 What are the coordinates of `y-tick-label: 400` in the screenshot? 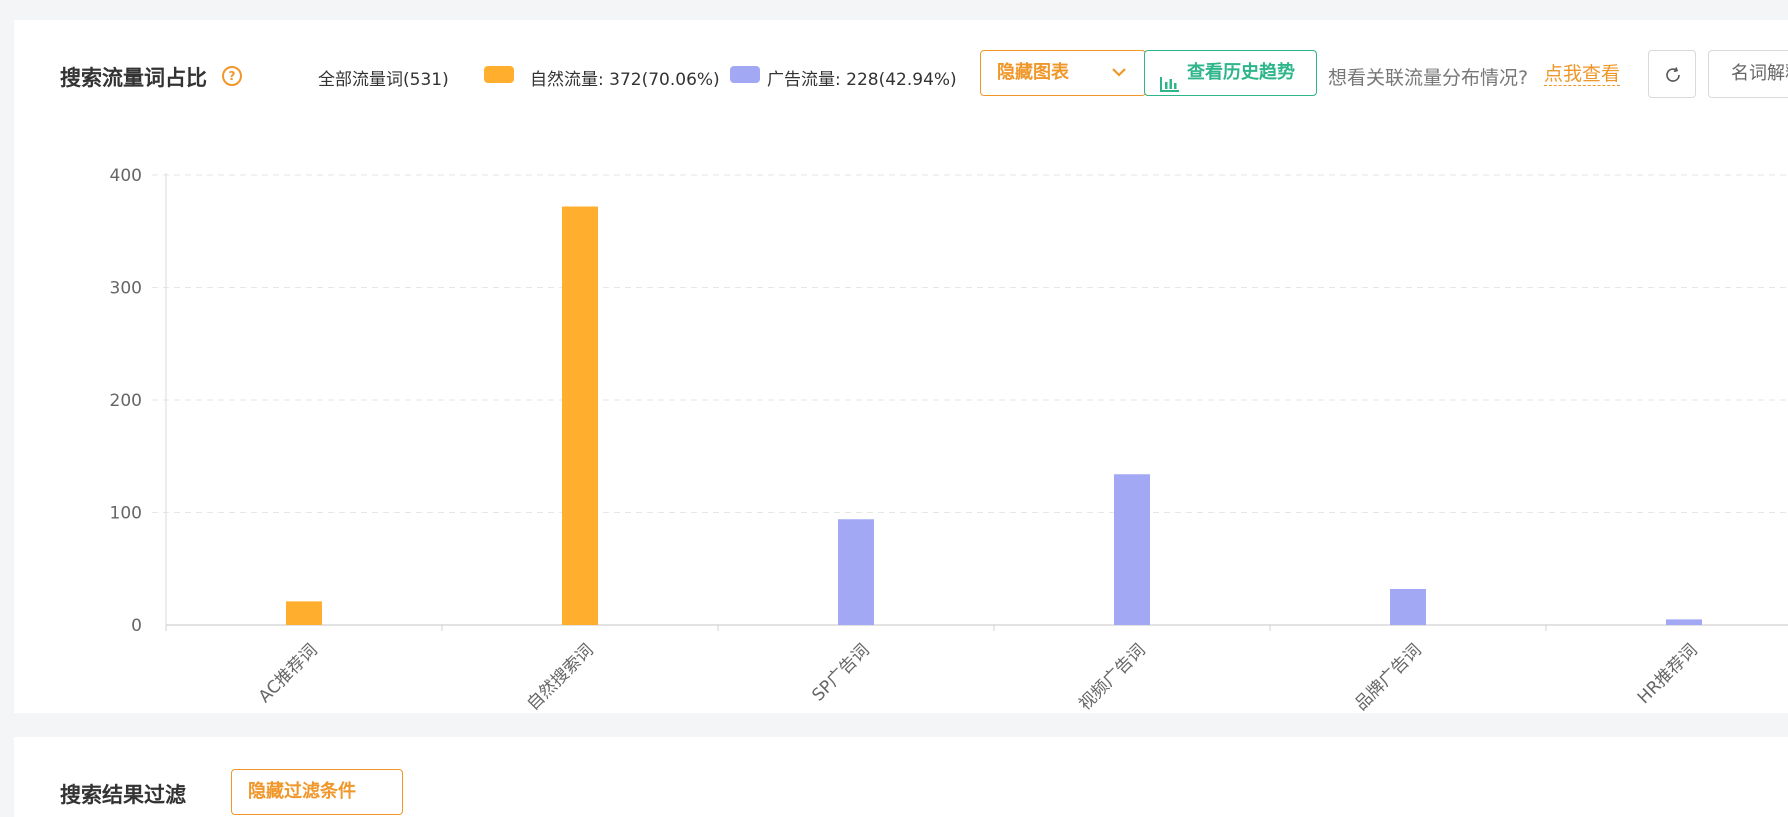 It's located at (126, 176).